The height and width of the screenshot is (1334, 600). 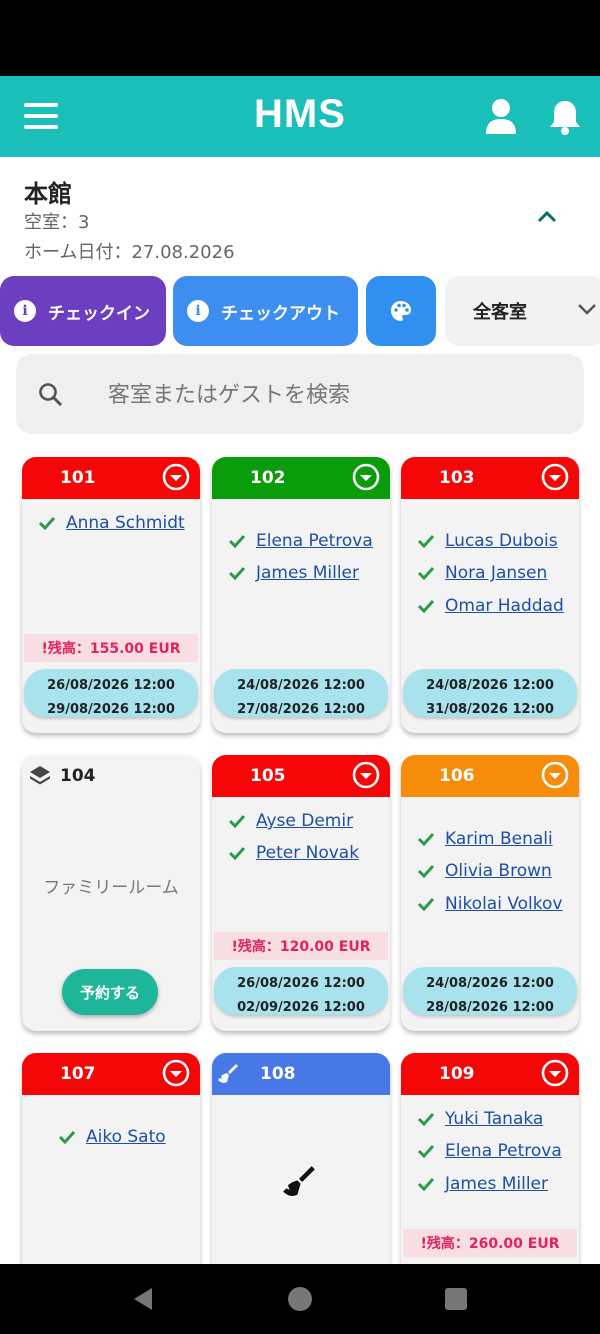 I want to click on chevron-down-icon, so click(x=587, y=309).